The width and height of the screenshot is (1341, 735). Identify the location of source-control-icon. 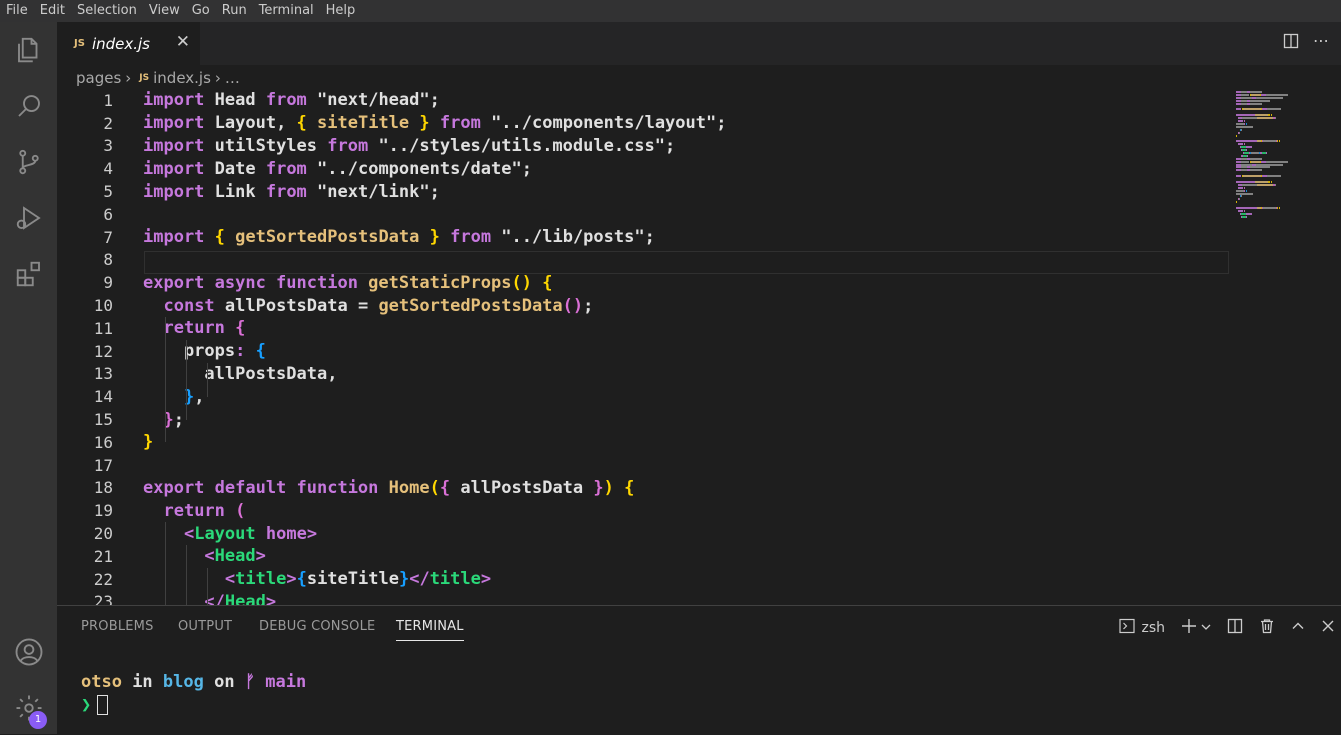
(28, 162).